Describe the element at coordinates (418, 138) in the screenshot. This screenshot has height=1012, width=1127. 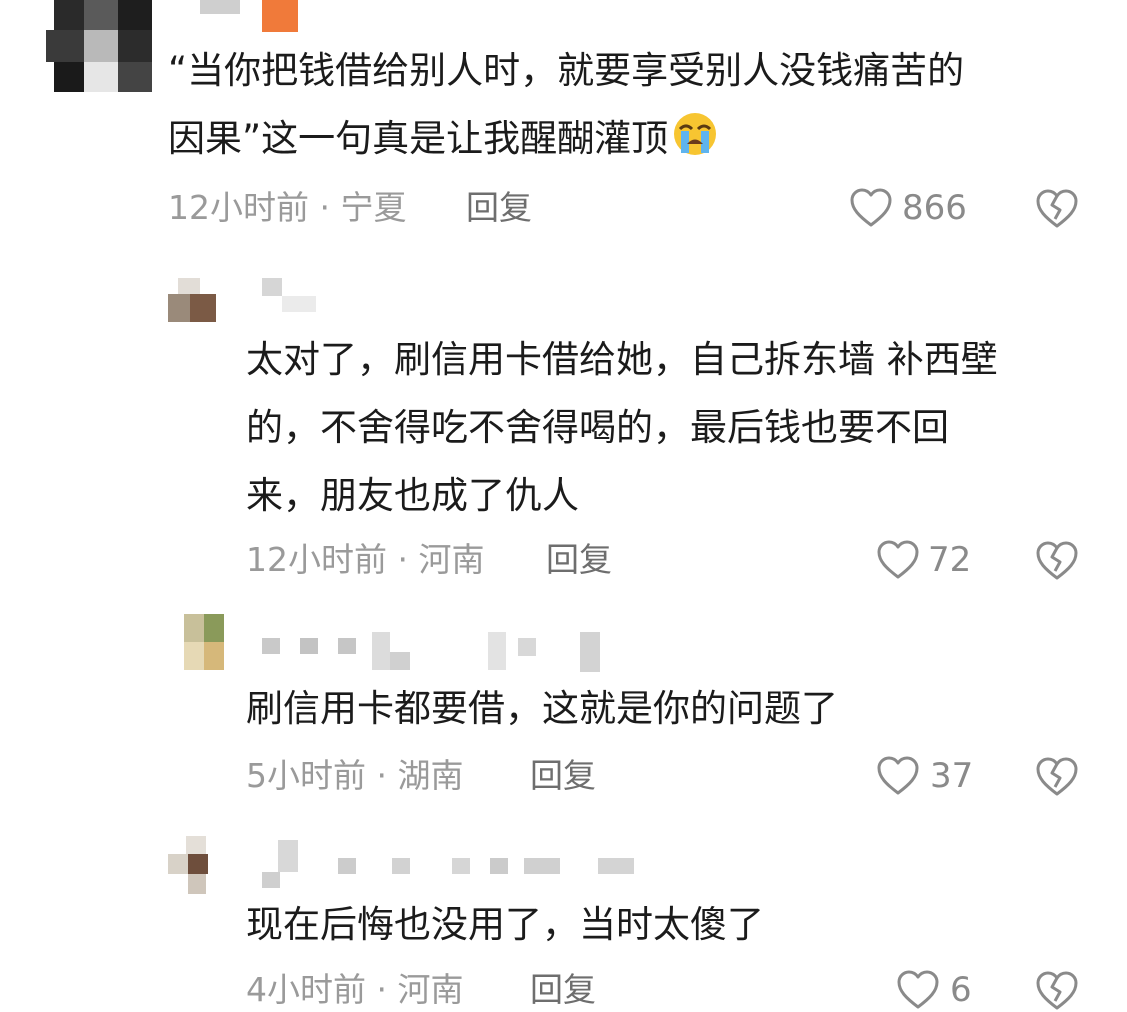
I see `comment-text-fragment: 因果”这一句真是让我醒醐灌顶` at that location.